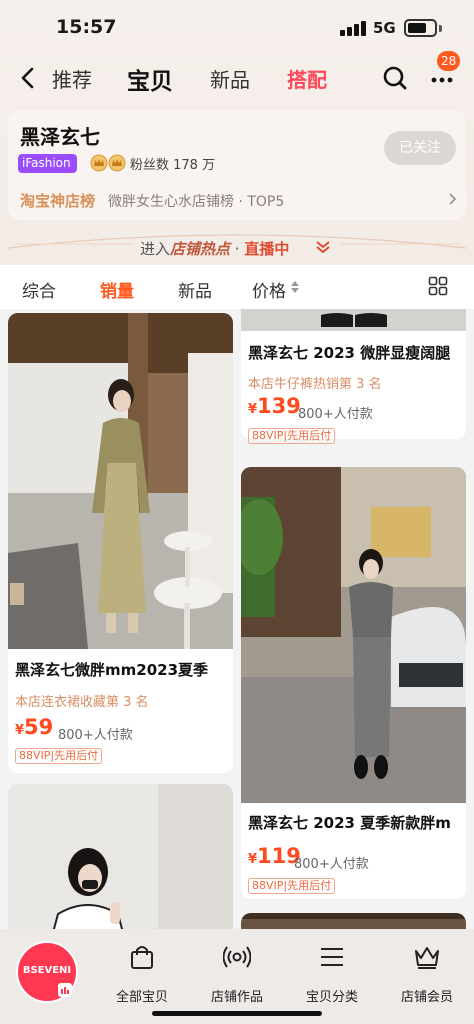 This screenshot has width=474, height=1024. What do you see at coordinates (453, 199) in the screenshot?
I see `chevron-right-icon` at bounding box center [453, 199].